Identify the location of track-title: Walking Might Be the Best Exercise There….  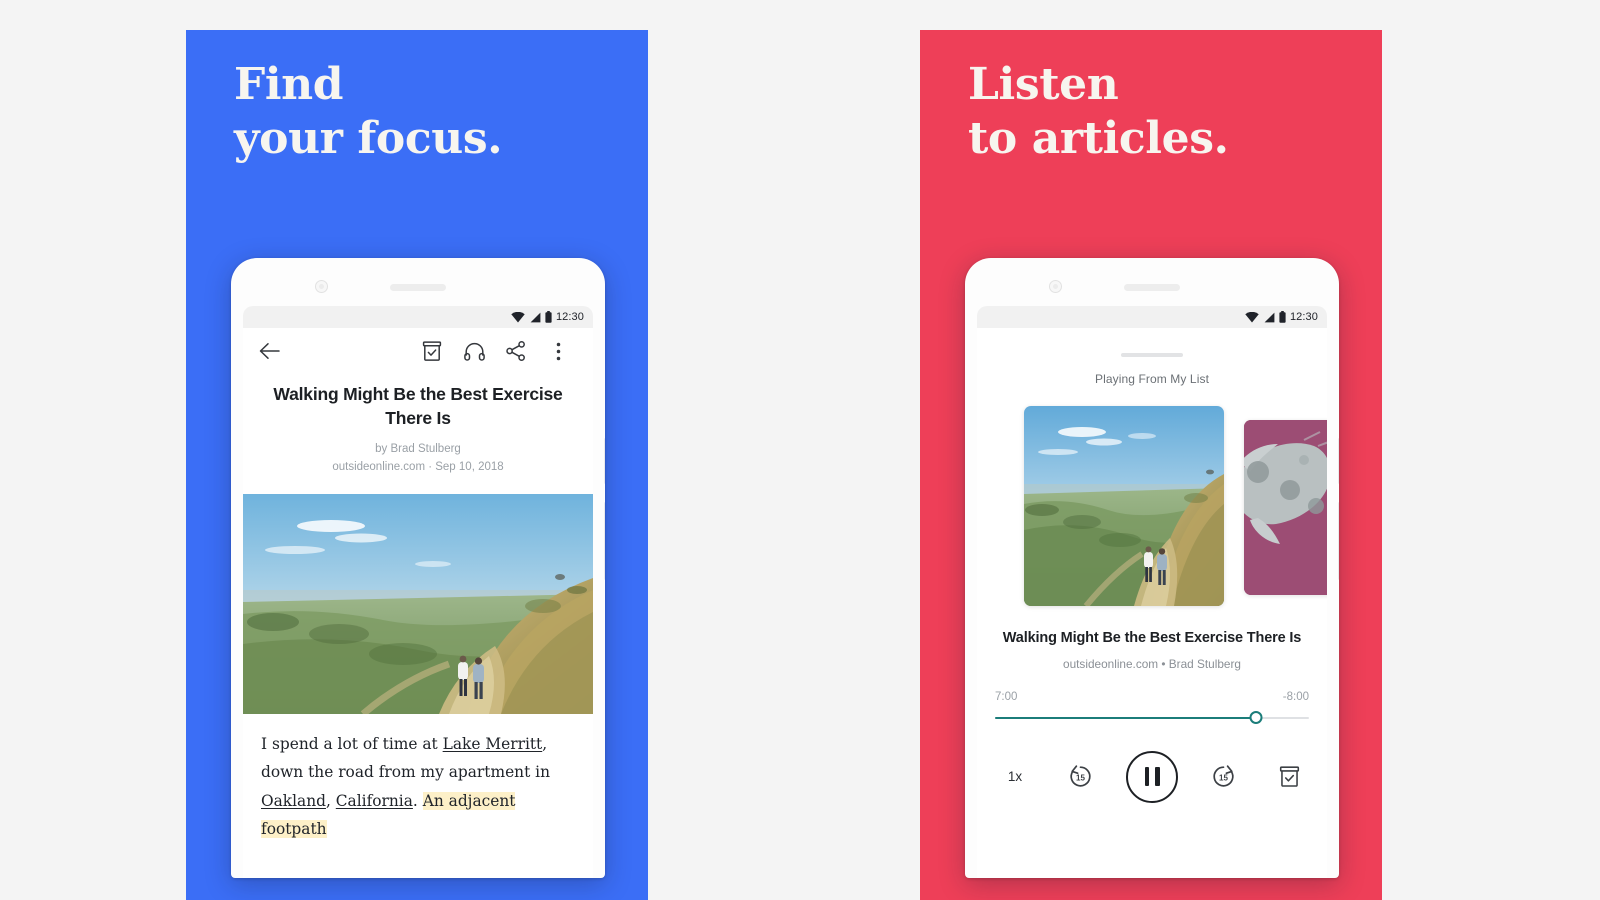
(1152, 638).